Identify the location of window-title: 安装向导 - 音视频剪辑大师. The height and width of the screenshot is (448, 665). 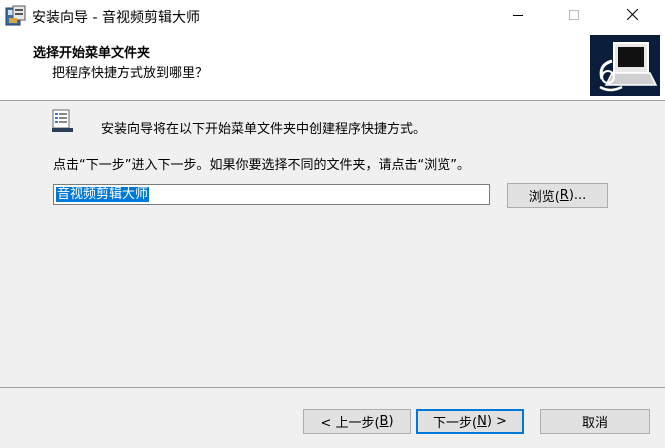
(116, 18).